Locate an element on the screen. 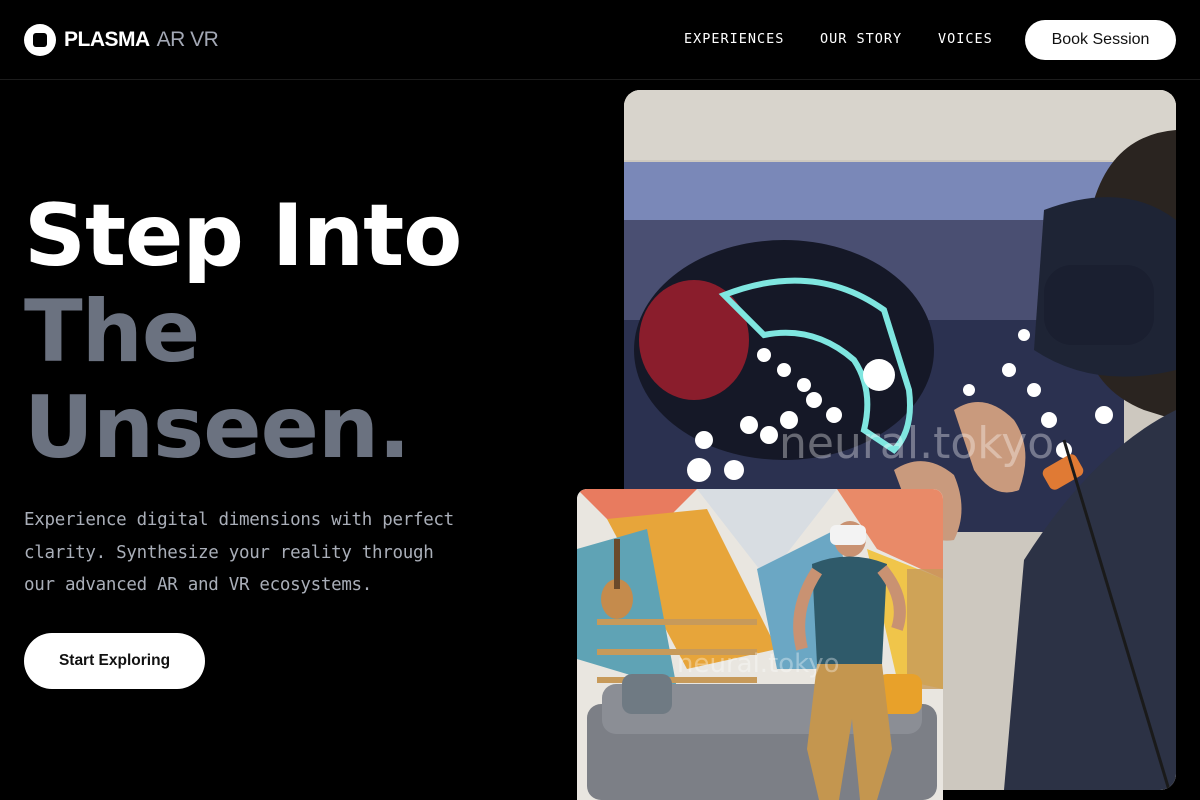  logo-subtitle: AR VR is located at coordinates (187, 39).